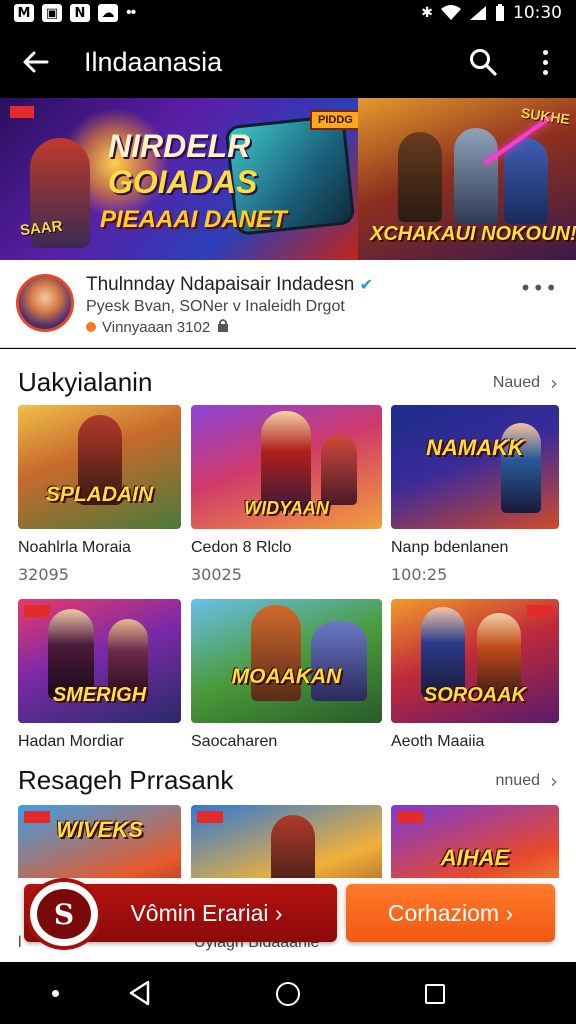  What do you see at coordinates (516, 382) in the screenshot?
I see `section-more-label: Naued` at bounding box center [516, 382].